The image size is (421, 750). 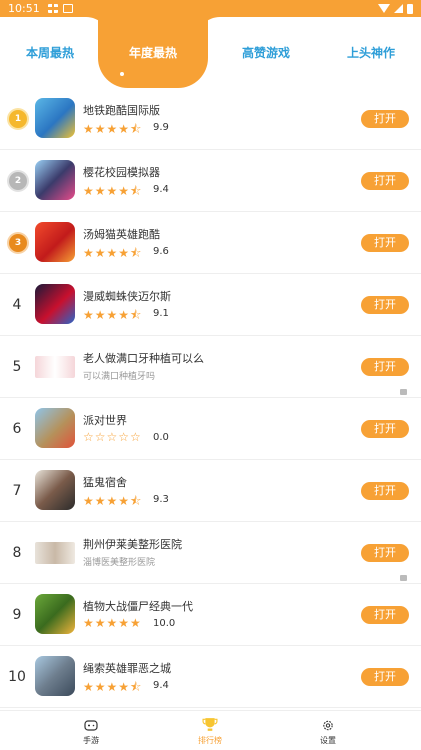 What do you see at coordinates (119, 377) in the screenshot?
I see `app-subtitle: 可以满口种植牙吗` at bounding box center [119, 377].